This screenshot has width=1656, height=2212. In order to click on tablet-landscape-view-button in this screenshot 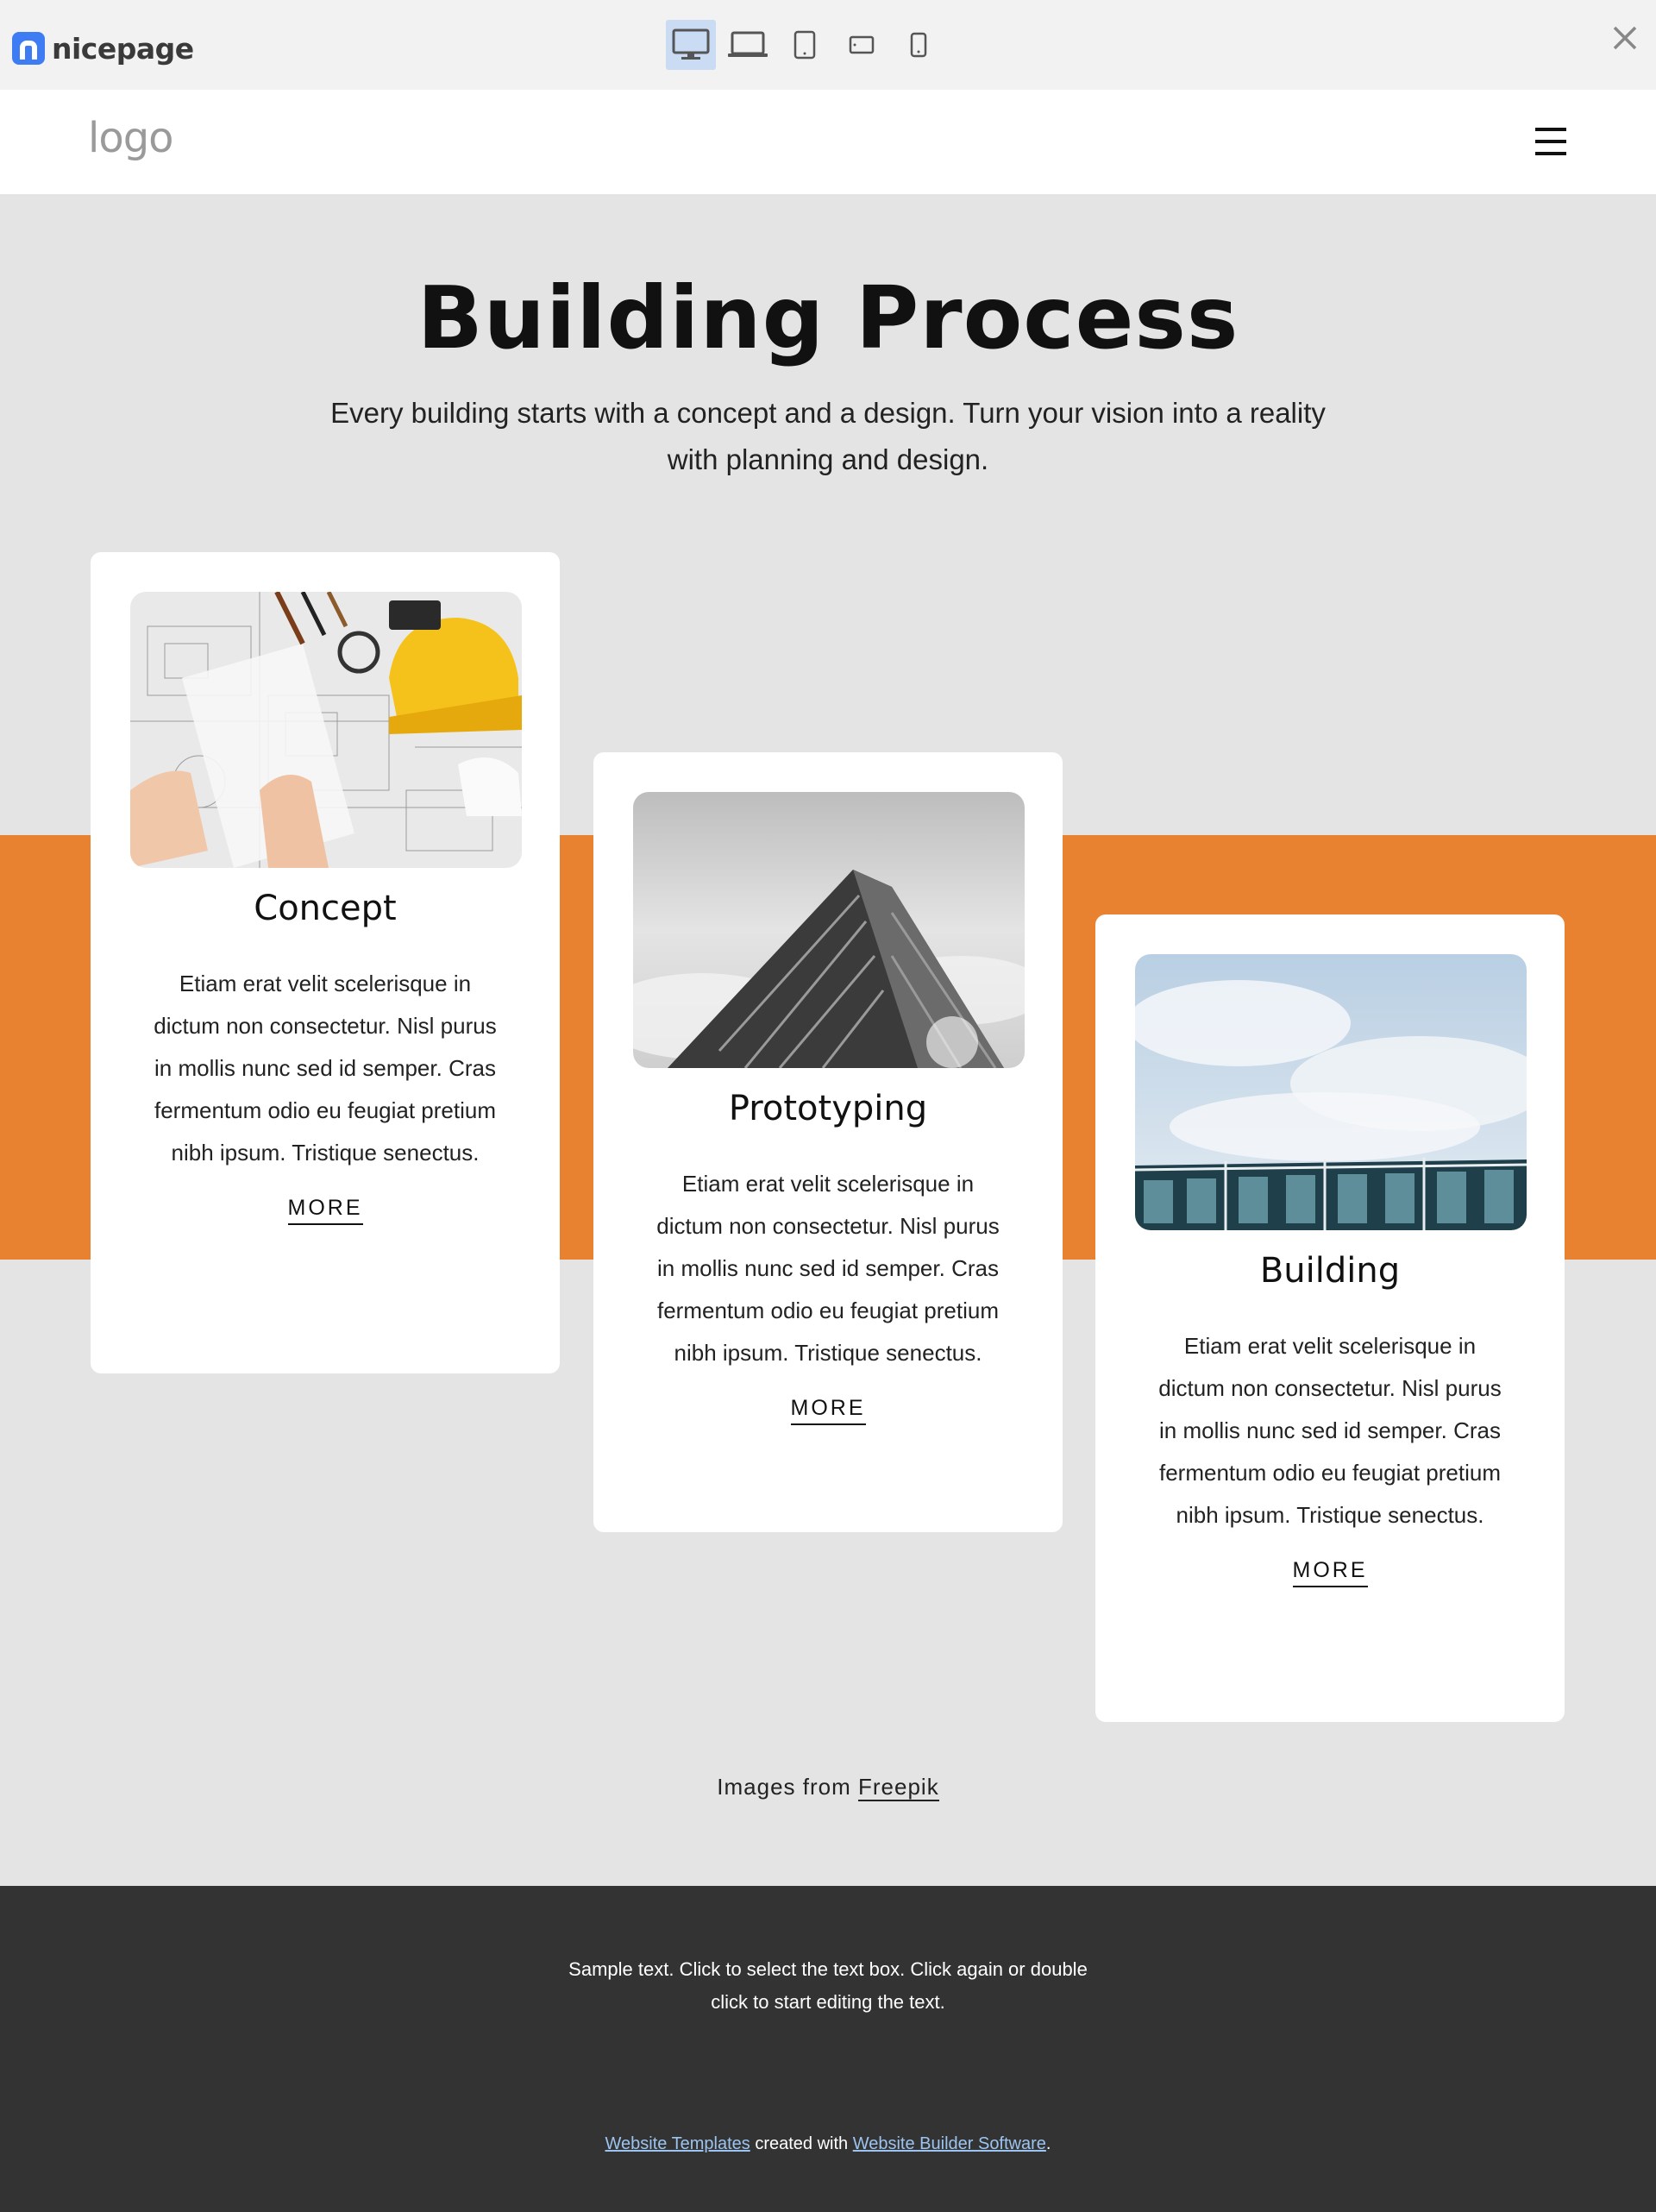, I will do `click(862, 45)`.